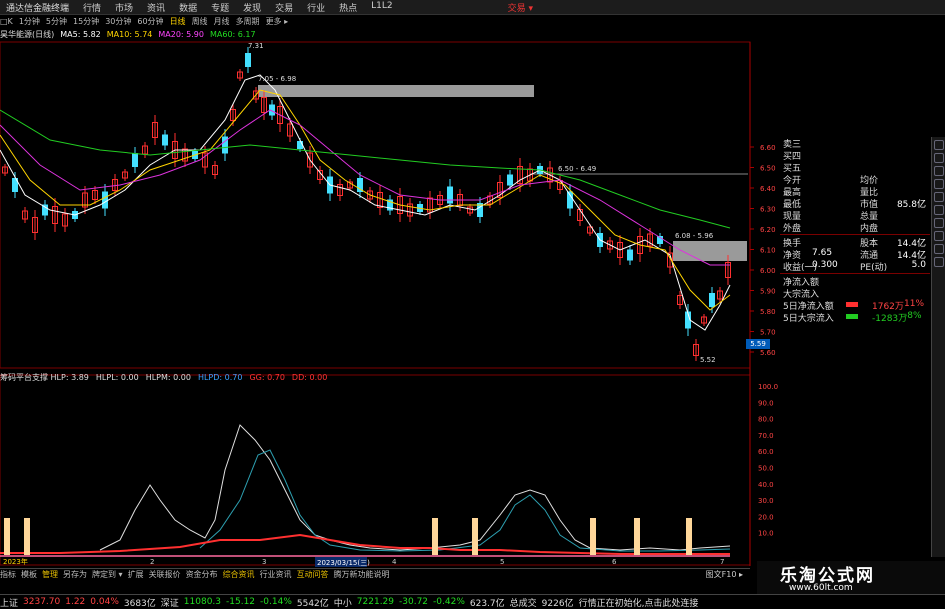 This screenshot has height=609, width=945. Describe the element at coordinates (202, 602) in the screenshot. I see `status-value: 11080.3` at that location.